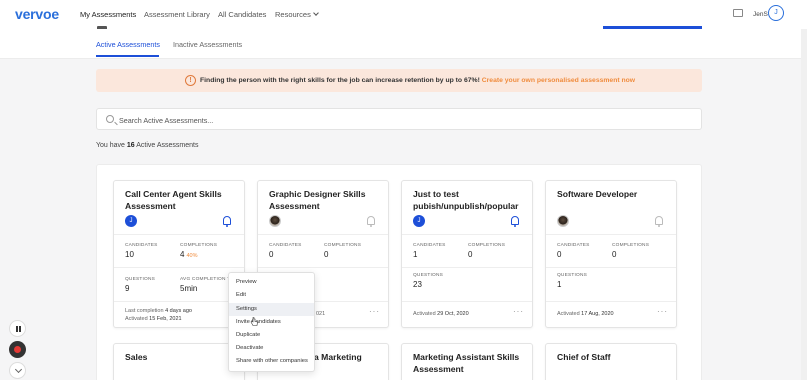  Describe the element at coordinates (559, 284) in the screenshot. I see `questions-value: 1` at that location.